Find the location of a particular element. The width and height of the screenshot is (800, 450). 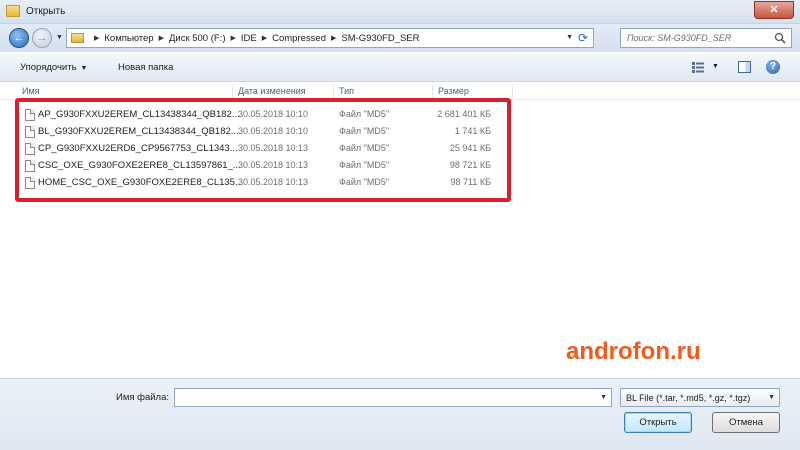

file-type-value: BL File (*.tar, *.md5, *.gz, *.tgz) is located at coordinates (688, 398).